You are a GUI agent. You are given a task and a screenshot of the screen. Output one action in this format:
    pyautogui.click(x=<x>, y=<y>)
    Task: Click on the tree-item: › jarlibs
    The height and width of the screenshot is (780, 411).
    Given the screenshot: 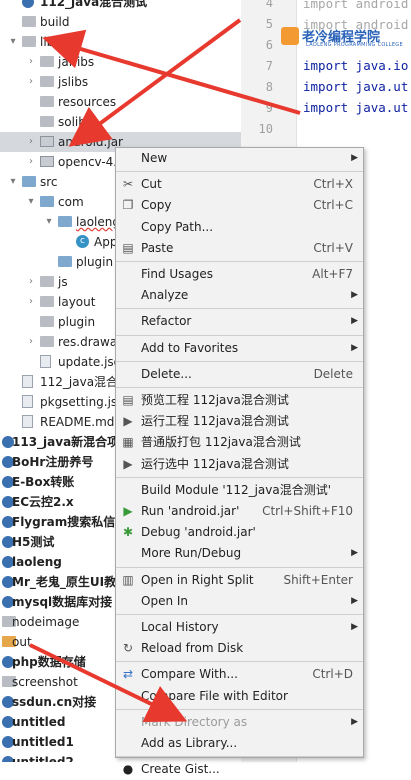 What is the action you would take?
    pyautogui.click(x=120, y=62)
    